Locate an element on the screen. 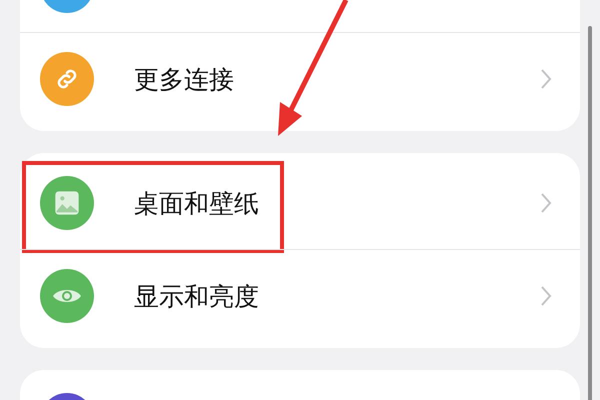 Image resolution: width=600 pixels, height=400 pixels. item-label: 桌面和壁纸 is located at coordinates (197, 204).